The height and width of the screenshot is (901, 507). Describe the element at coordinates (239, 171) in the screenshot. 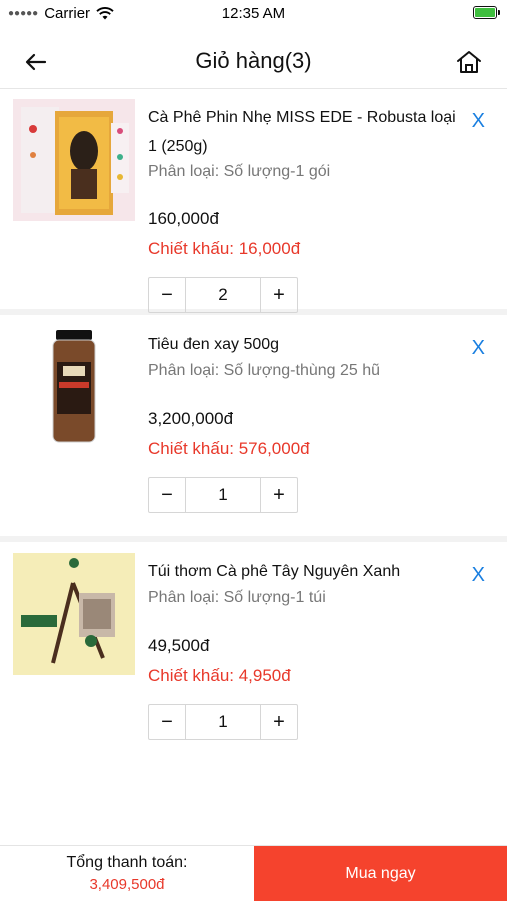

I see `product-variant: Phân loại: Số lượng-1 gói` at that location.